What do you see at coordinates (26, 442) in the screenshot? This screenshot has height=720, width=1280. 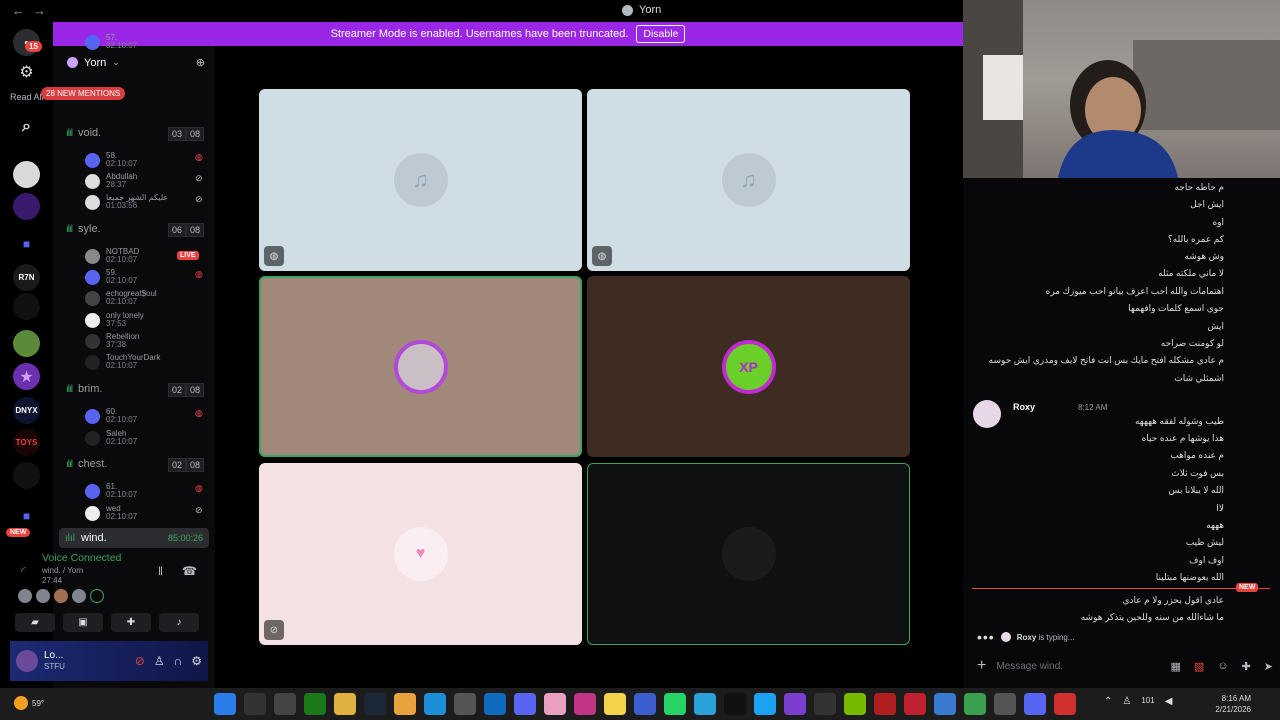 I see `server-toys: TOYS` at bounding box center [26, 442].